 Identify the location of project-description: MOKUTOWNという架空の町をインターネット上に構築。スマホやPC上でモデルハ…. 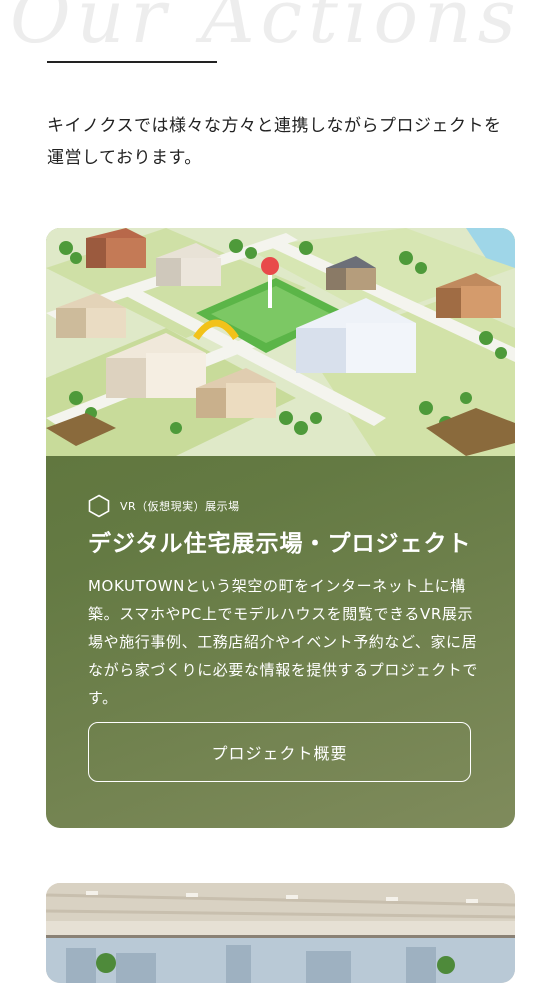
(283, 642).